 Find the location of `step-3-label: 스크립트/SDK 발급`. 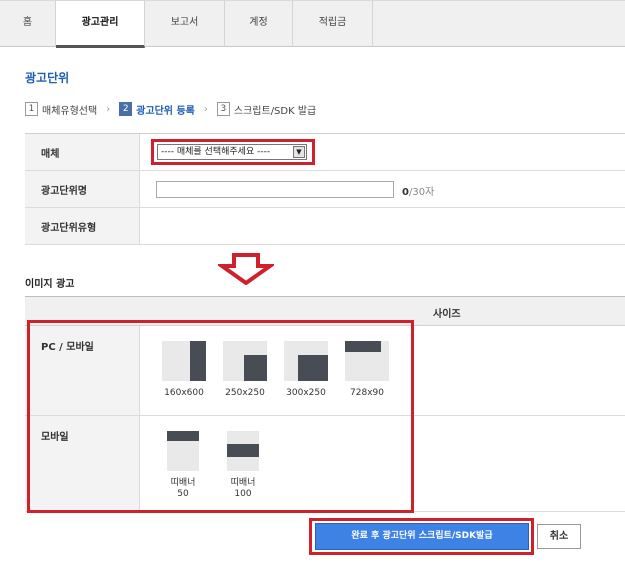

step-3-label: 스크립트/SDK 발급 is located at coordinates (275, 111).